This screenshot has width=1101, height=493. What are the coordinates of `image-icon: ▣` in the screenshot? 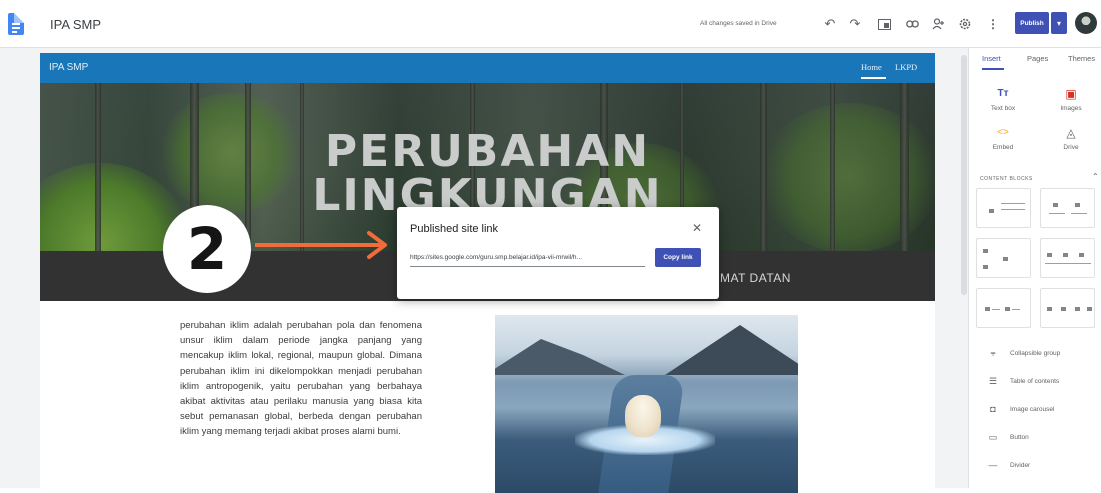 It's located at (1071, 94).